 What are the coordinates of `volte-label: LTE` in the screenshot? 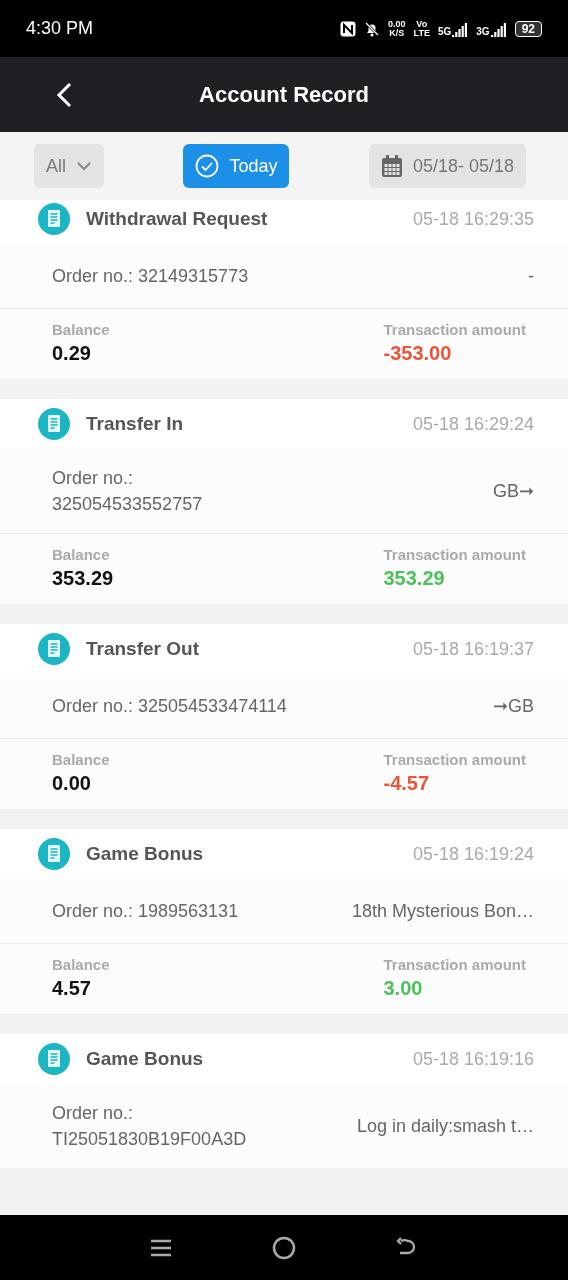 It's located at (421, 33).